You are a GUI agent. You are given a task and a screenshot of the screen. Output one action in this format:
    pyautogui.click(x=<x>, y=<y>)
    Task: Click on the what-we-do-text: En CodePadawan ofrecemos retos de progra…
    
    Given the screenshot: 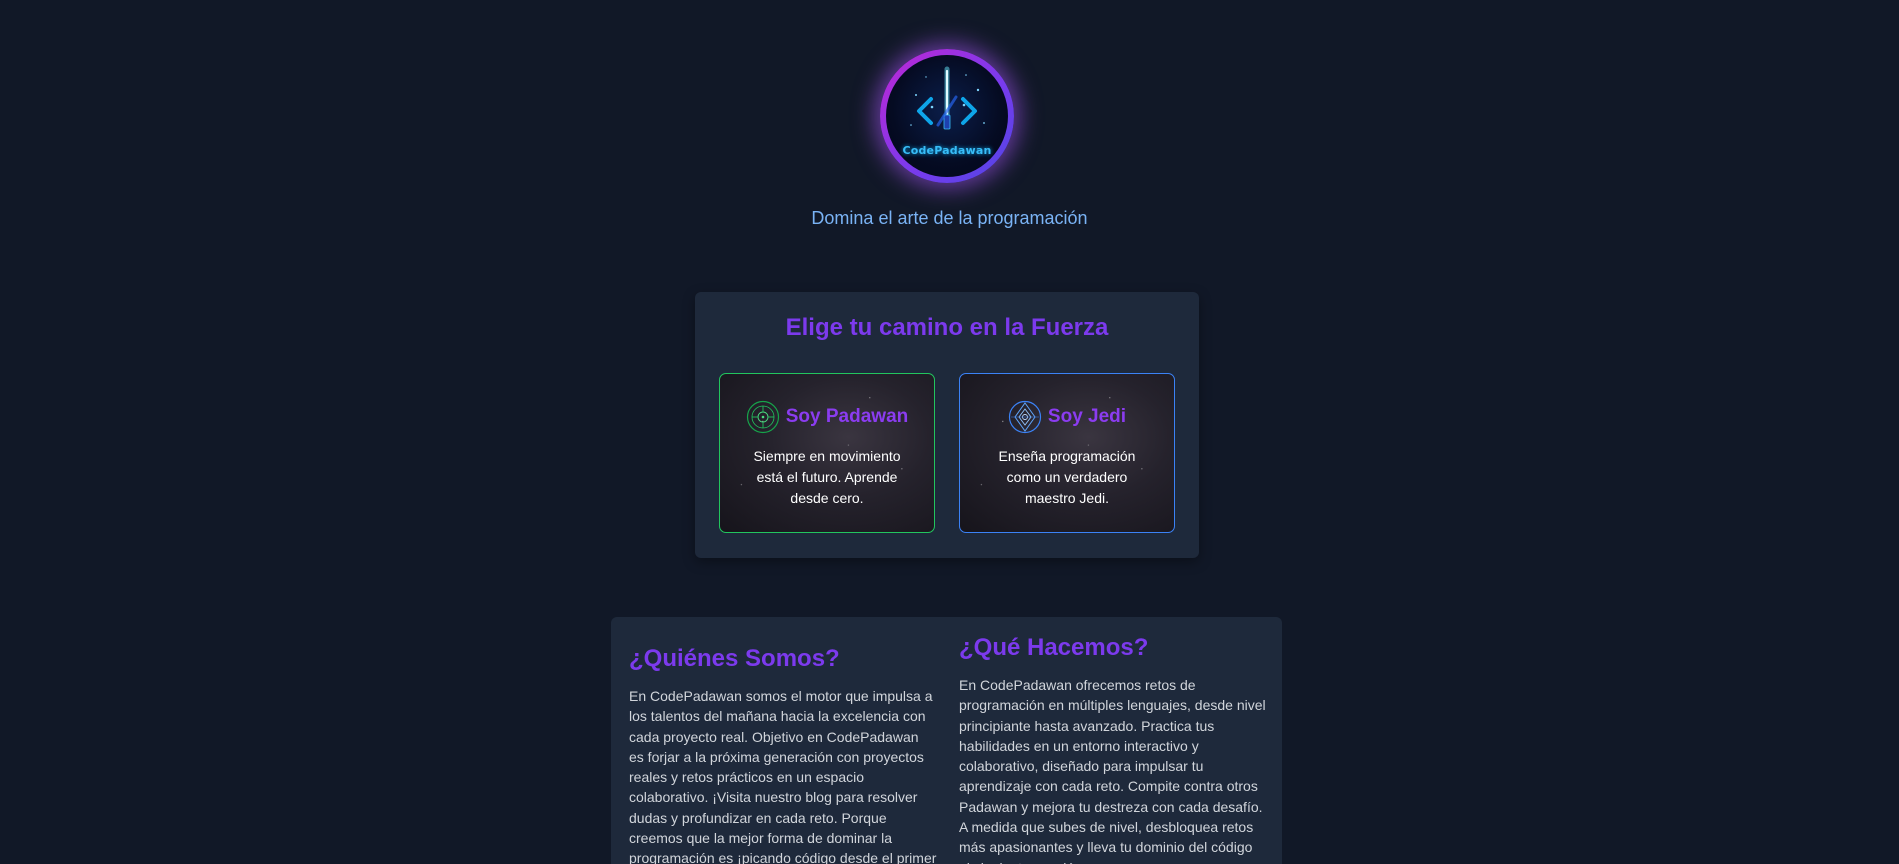 What is the action you would take?
    pyautogui.click(x=1112, y=770)
    